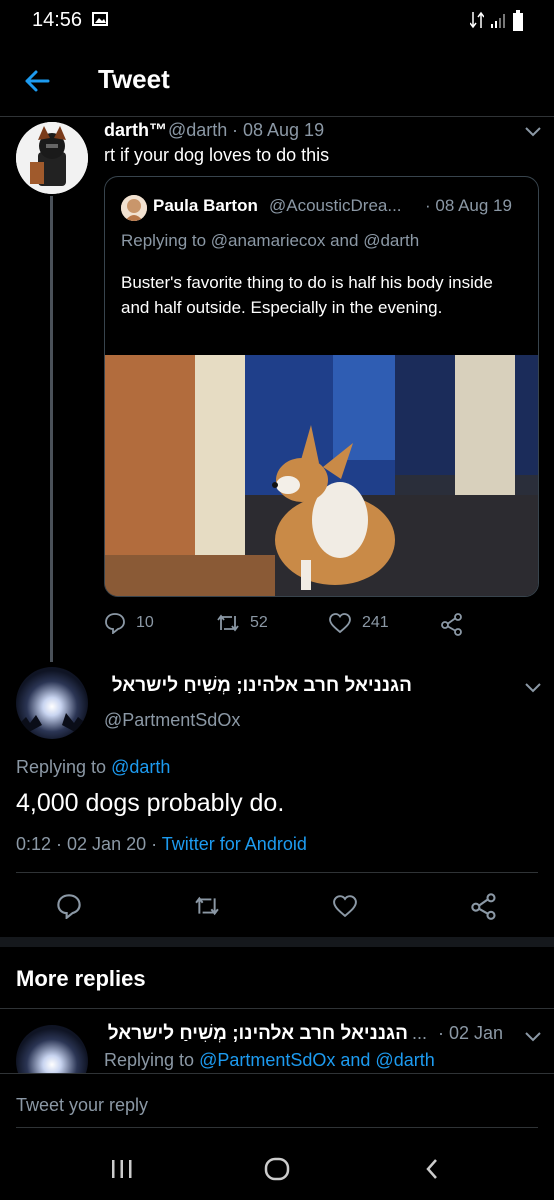 This screenshot has height=1200, width=554. Describe the element at coordinates (277, 1169) in the screenshot. I see `home-icon` at that location.